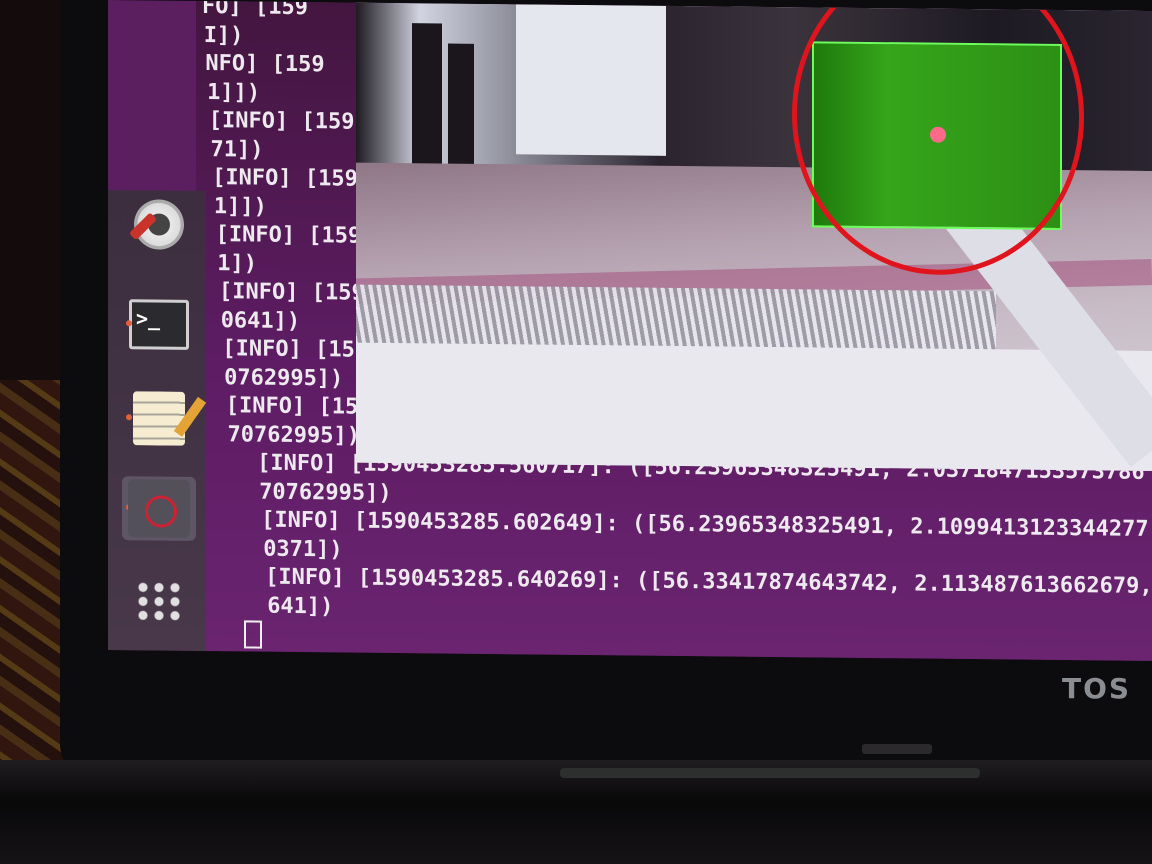 Image resolution: width=1152 pixels, height=864 pixels. Describe the element at coordinates (253, 634) in the screenshot. I see `terminal-cursor` at that location.